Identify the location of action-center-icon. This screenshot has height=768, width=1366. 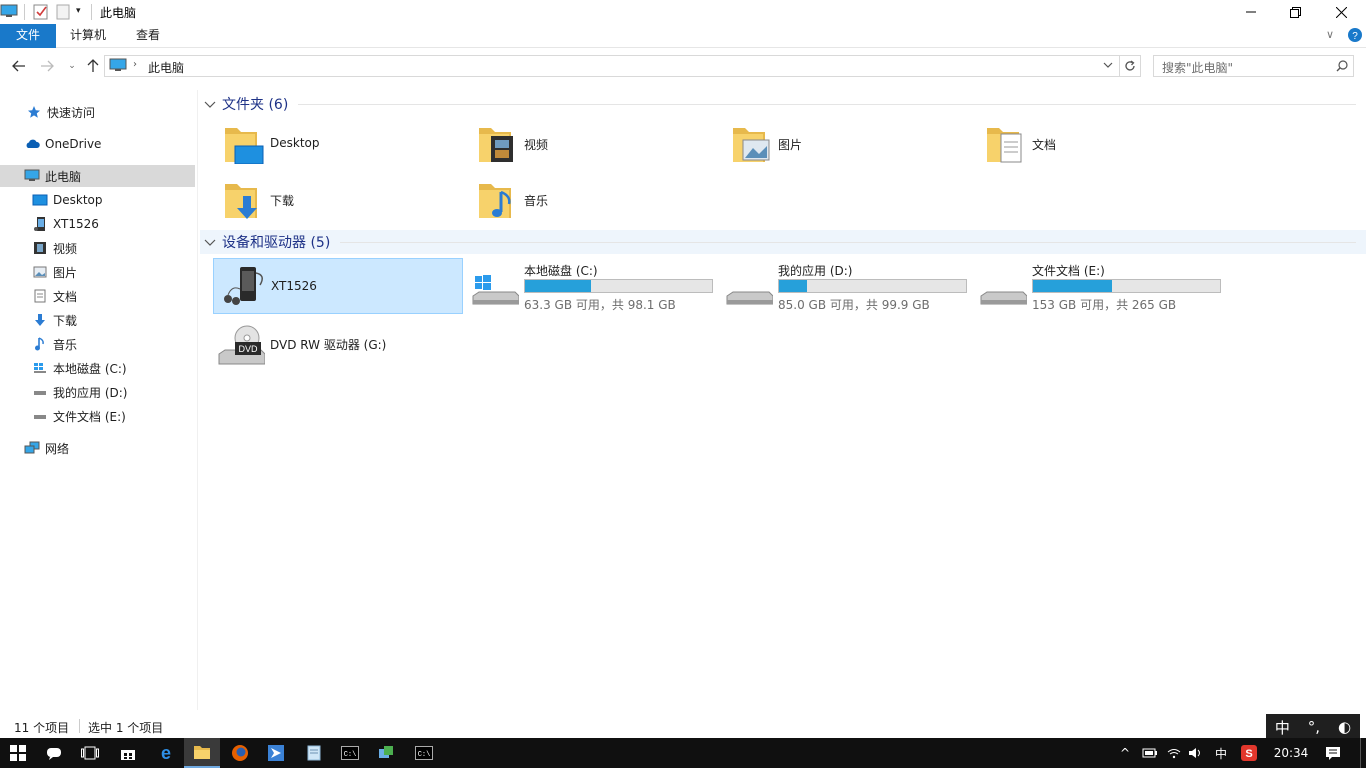
(1333, 753).